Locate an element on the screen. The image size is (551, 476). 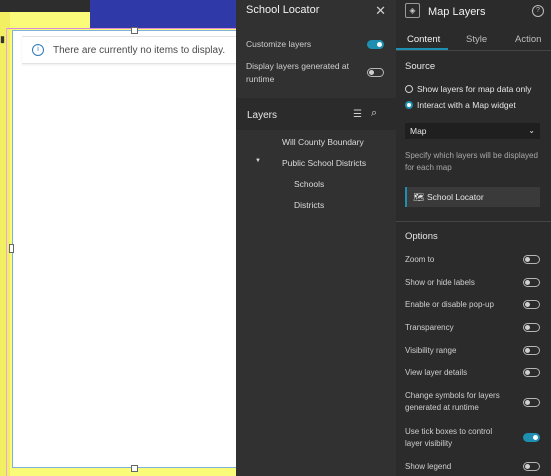
map-background is located at coordinates (5, 238).